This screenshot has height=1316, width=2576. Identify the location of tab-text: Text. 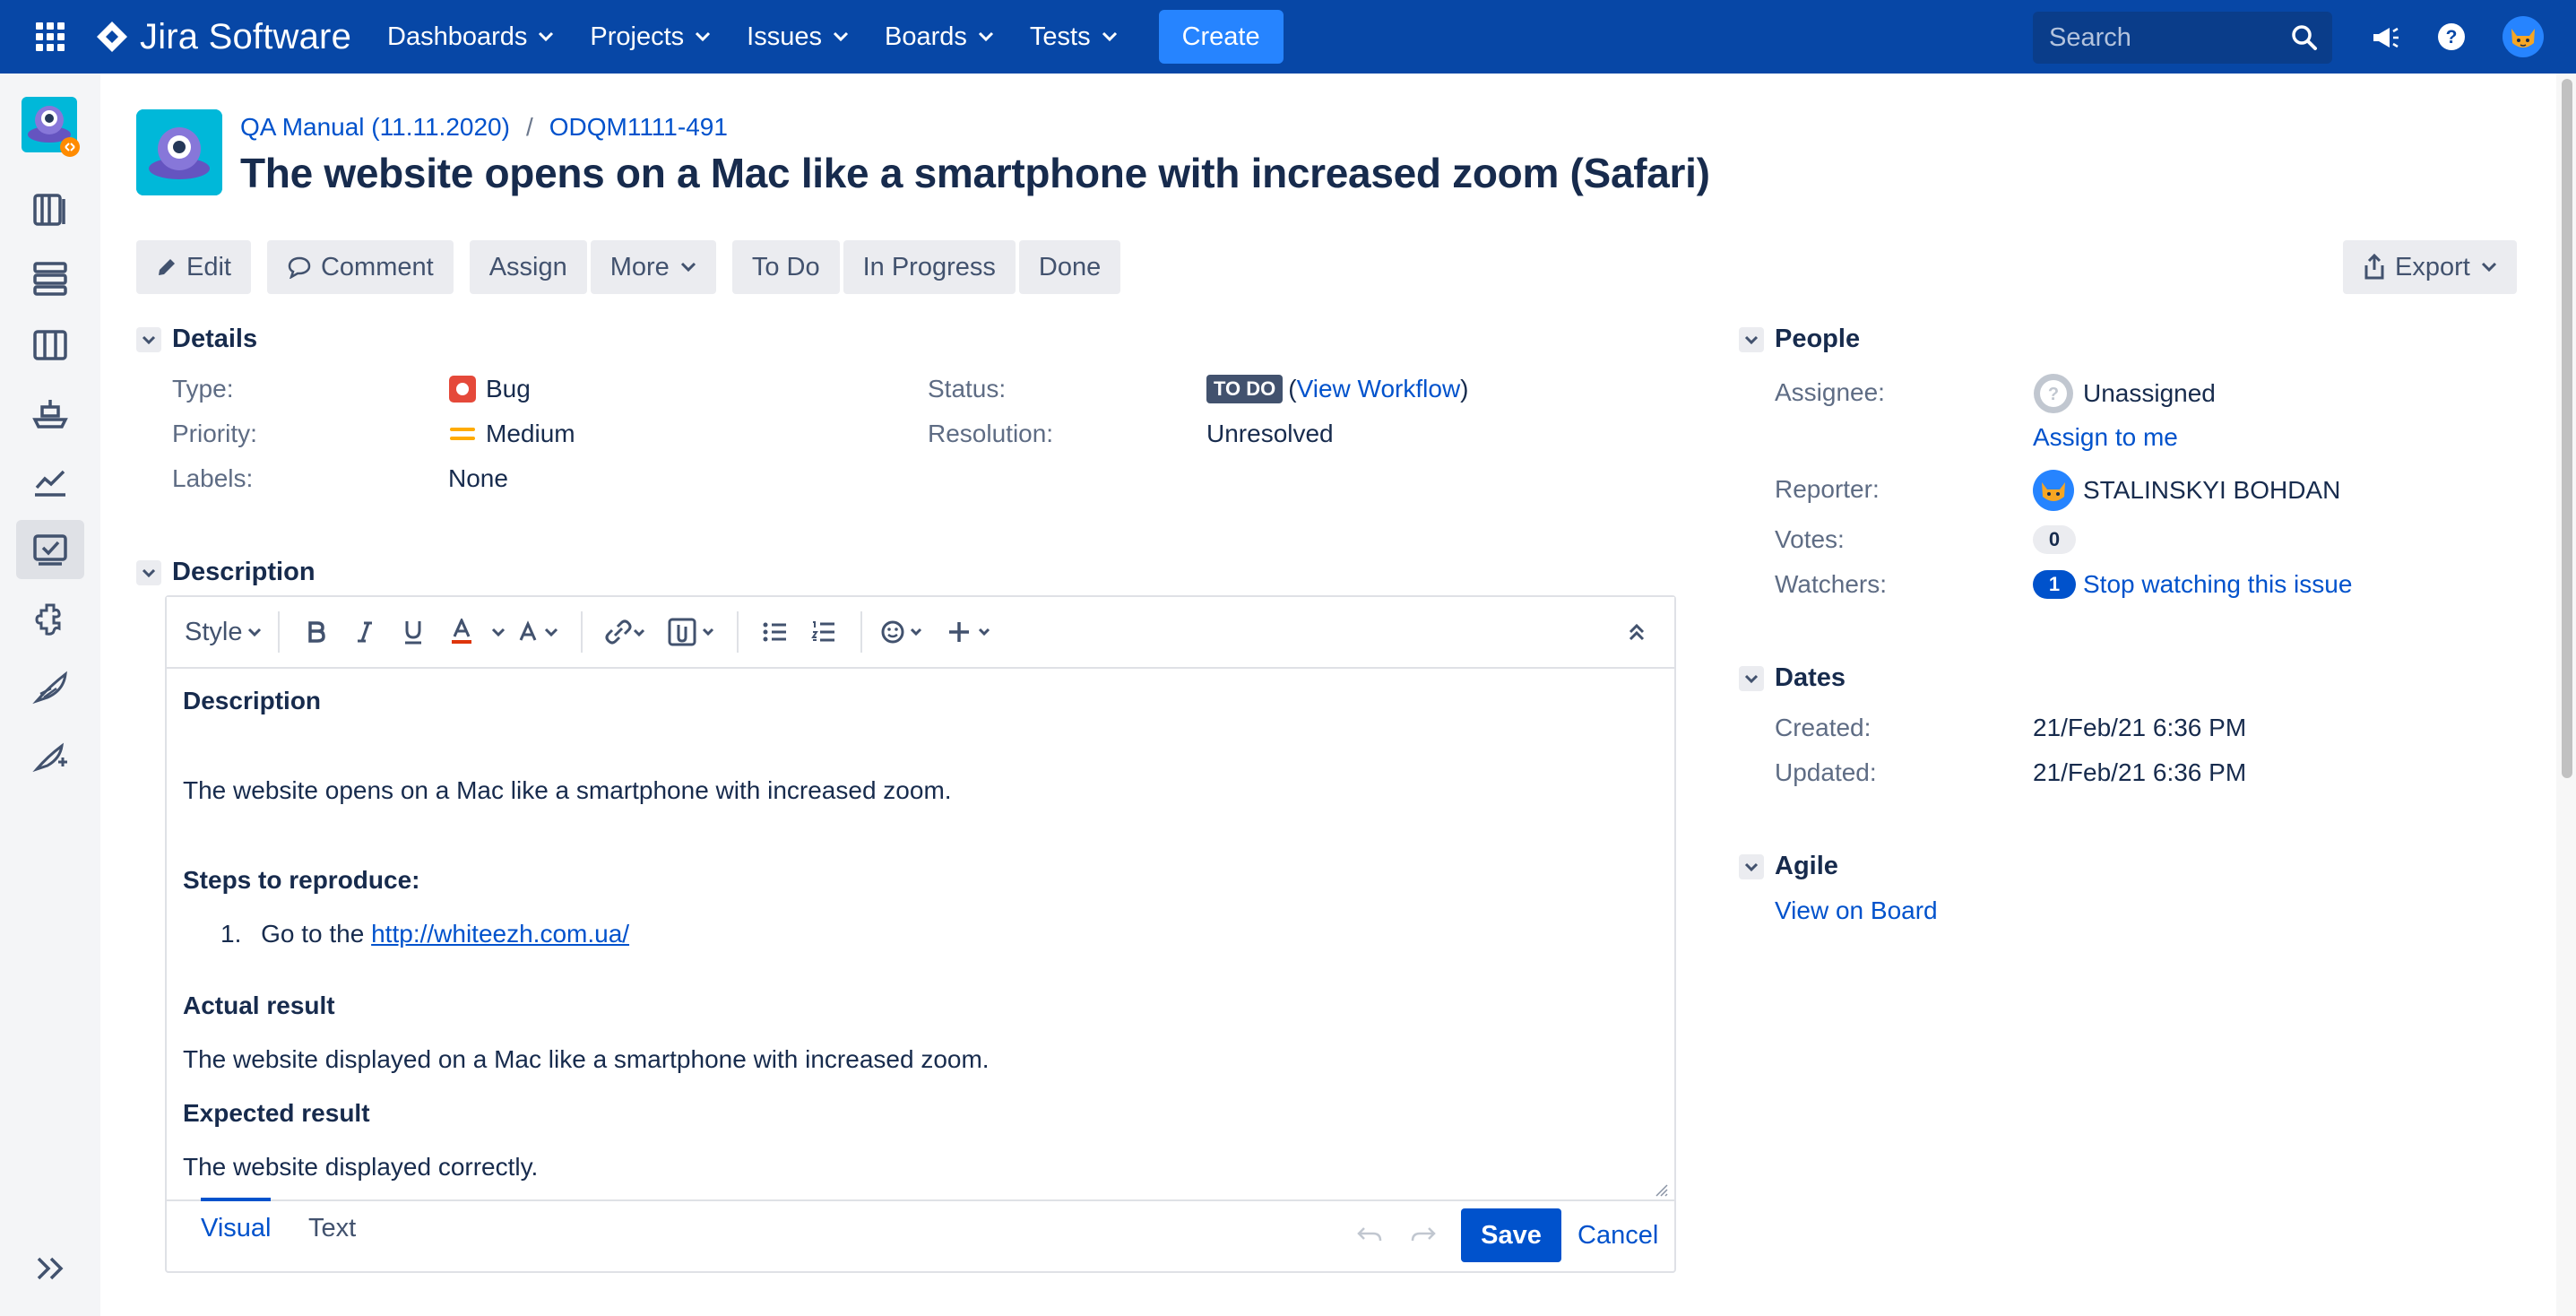
(332, 1228).